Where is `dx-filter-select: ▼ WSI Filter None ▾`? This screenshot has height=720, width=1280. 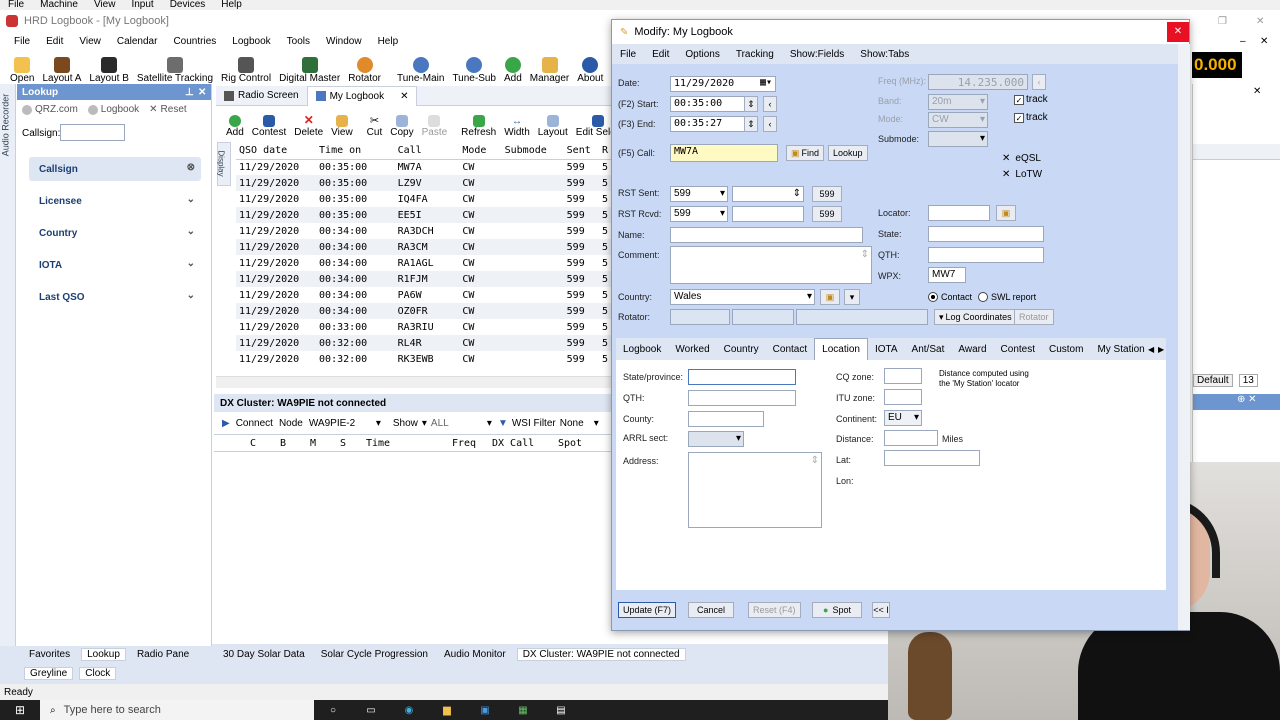
dx-filter-select: ▼ WSI Filter None ▾ is located at coordinates (548, 423).